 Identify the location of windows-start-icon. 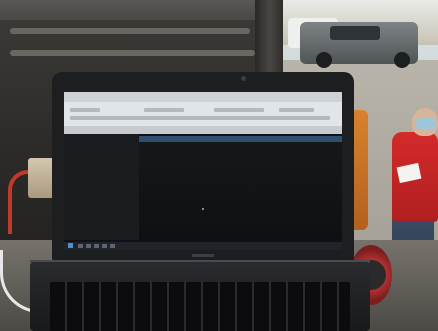
(70, 245).